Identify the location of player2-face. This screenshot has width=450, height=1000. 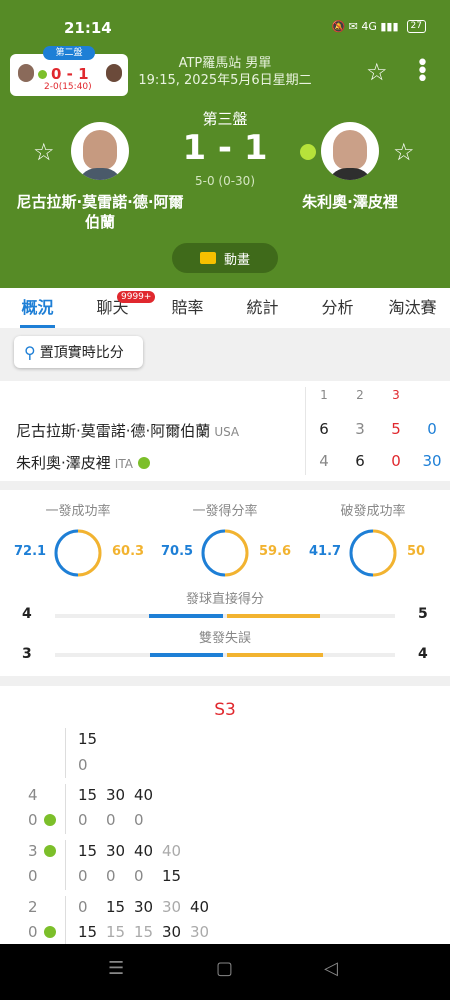
(350, 150).